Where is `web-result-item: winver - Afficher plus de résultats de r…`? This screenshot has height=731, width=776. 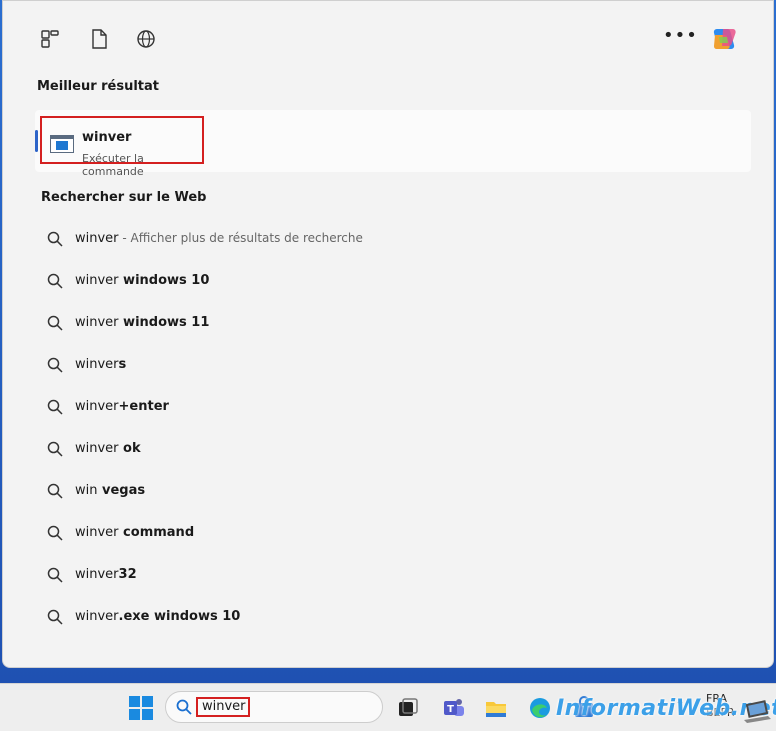
web-result-item: winver - Afficher plus de résultats de r… is located at coordinates (391, 239).